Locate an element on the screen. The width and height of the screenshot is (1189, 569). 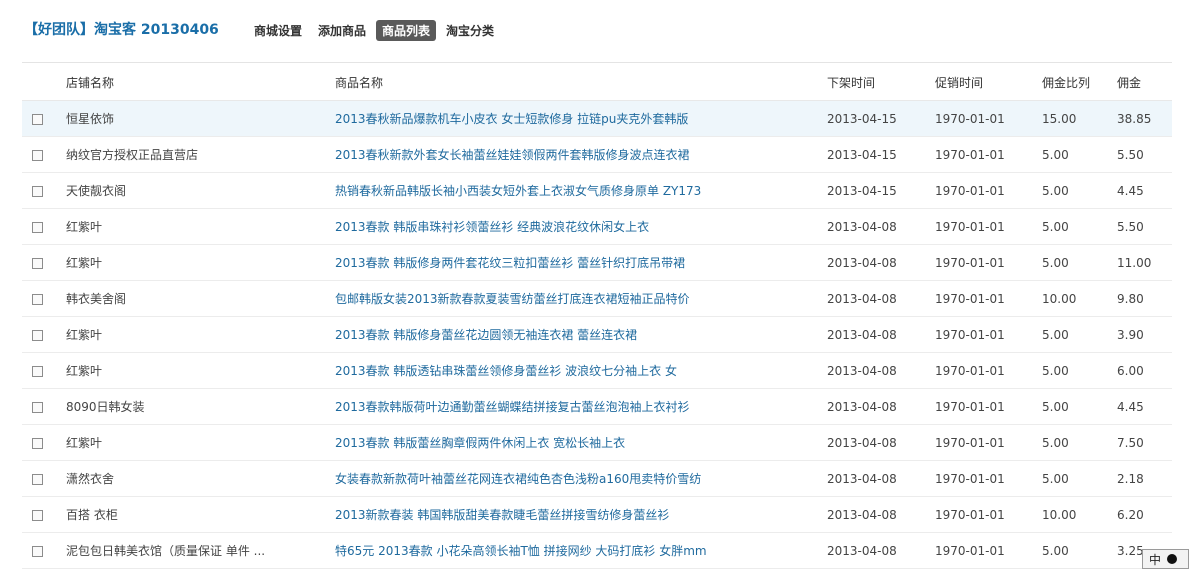
commission-cell: 6.20 is located at coordinates (1138, 514).